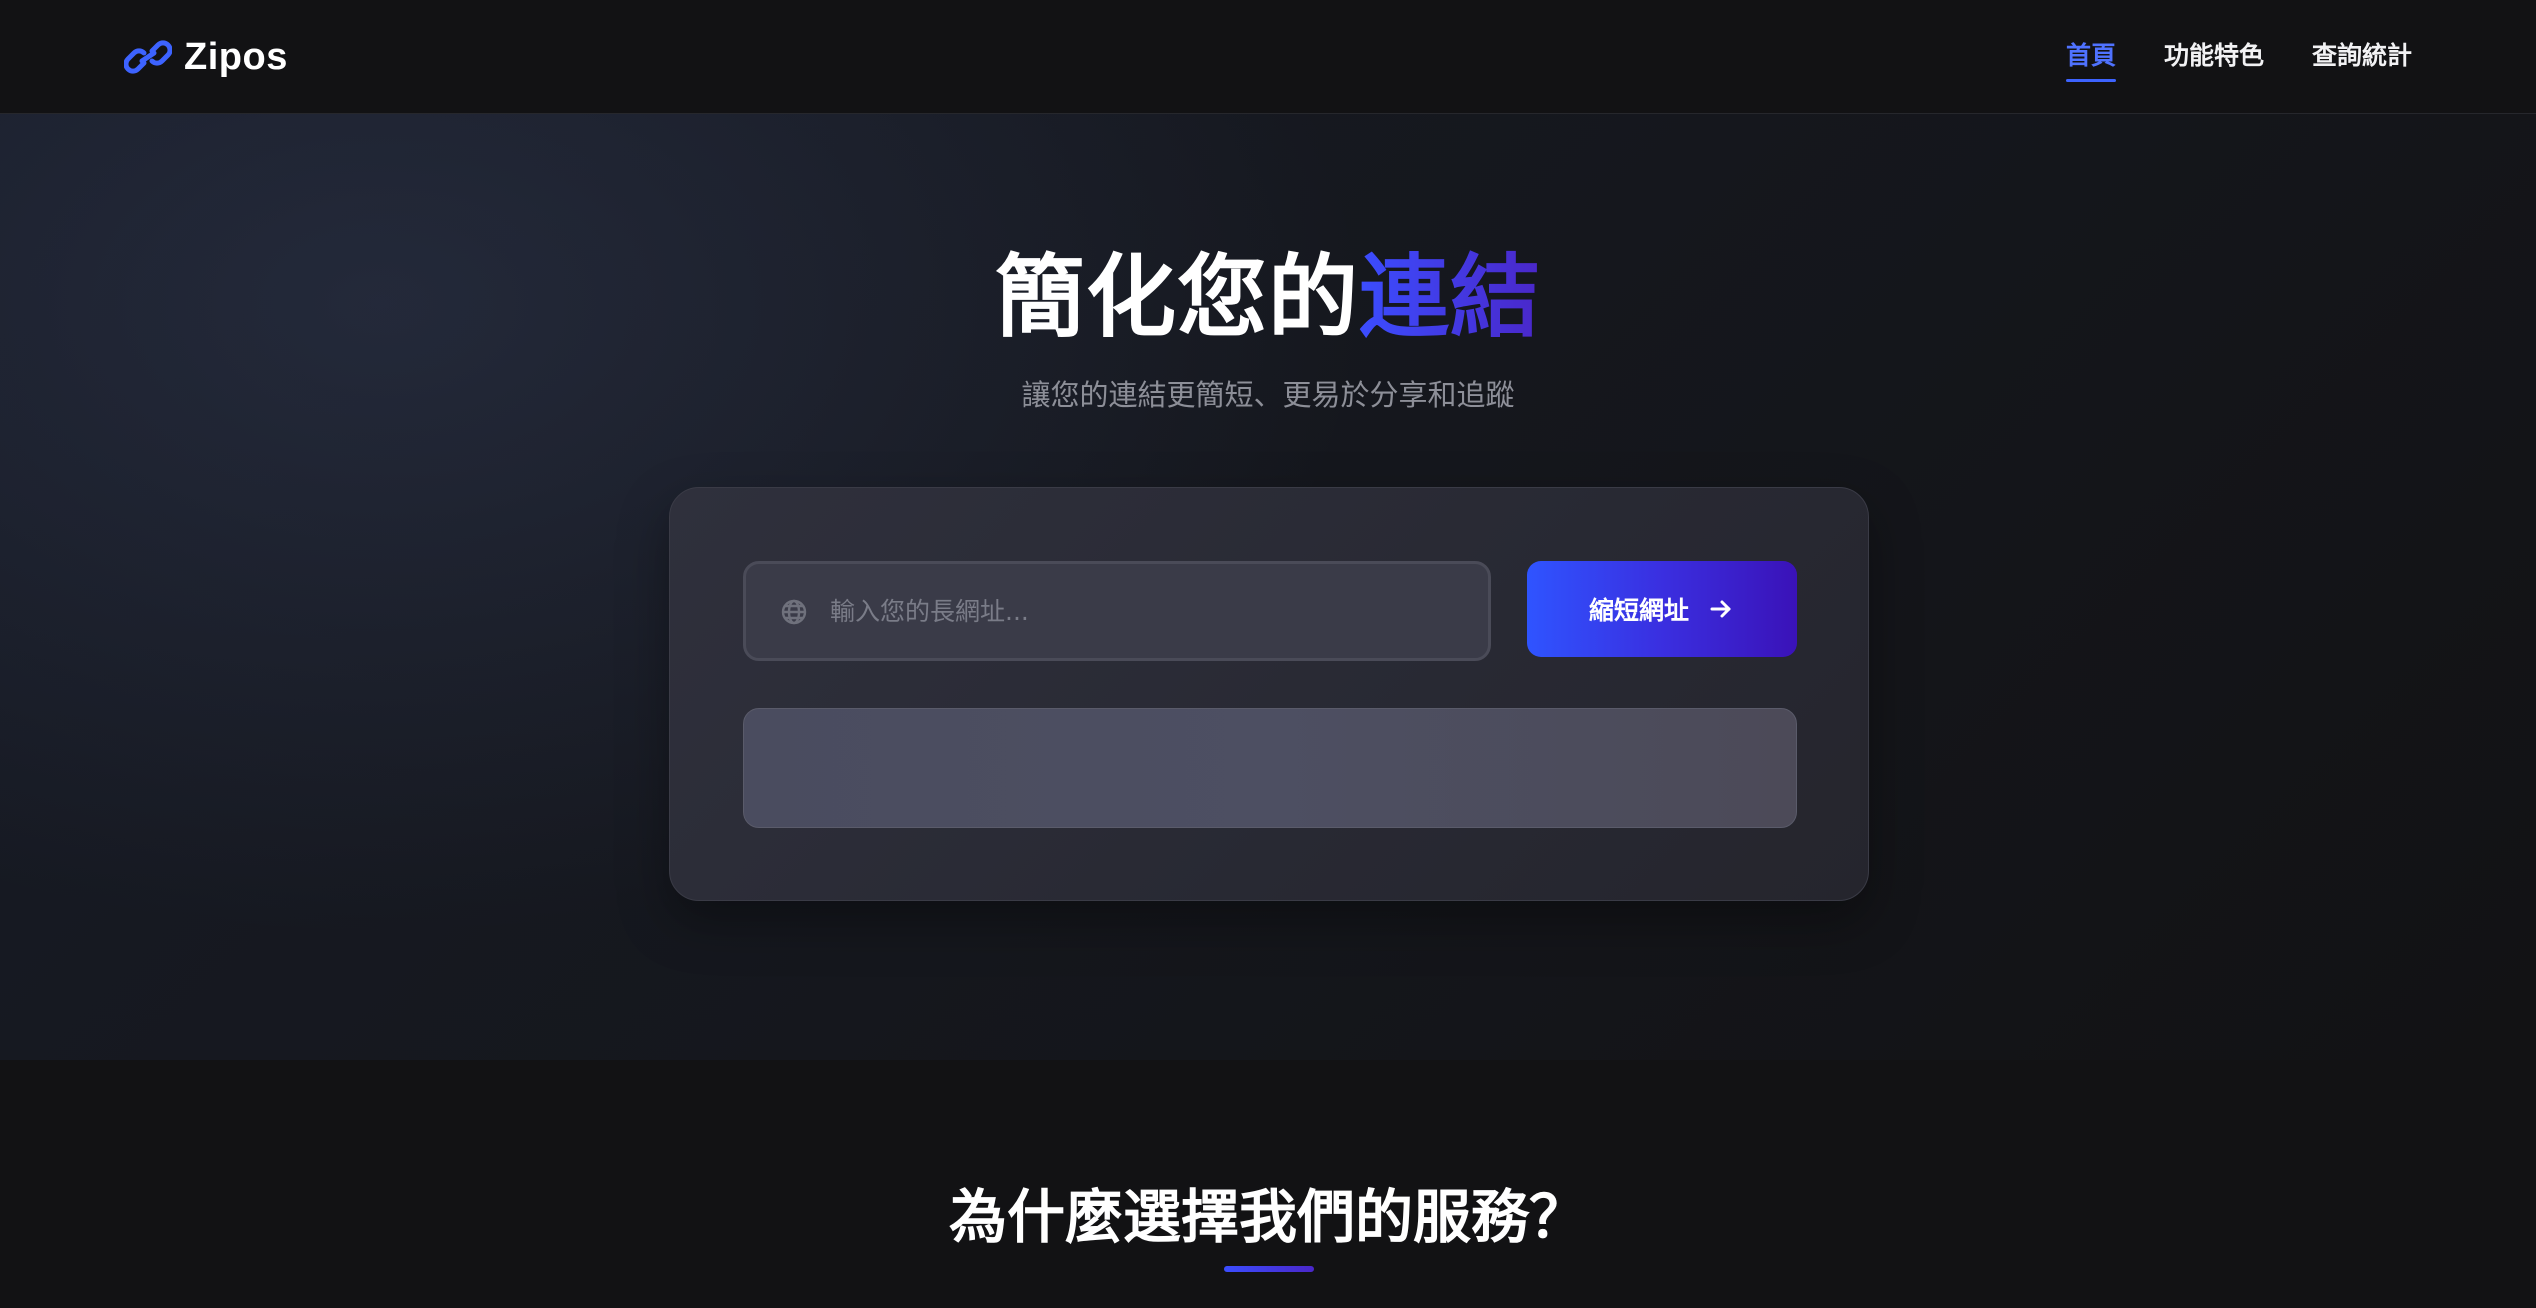  What do you see at coordinates (794, 612) in the screenshot?
I see `globe-icon` at bounding box center [794, 612].